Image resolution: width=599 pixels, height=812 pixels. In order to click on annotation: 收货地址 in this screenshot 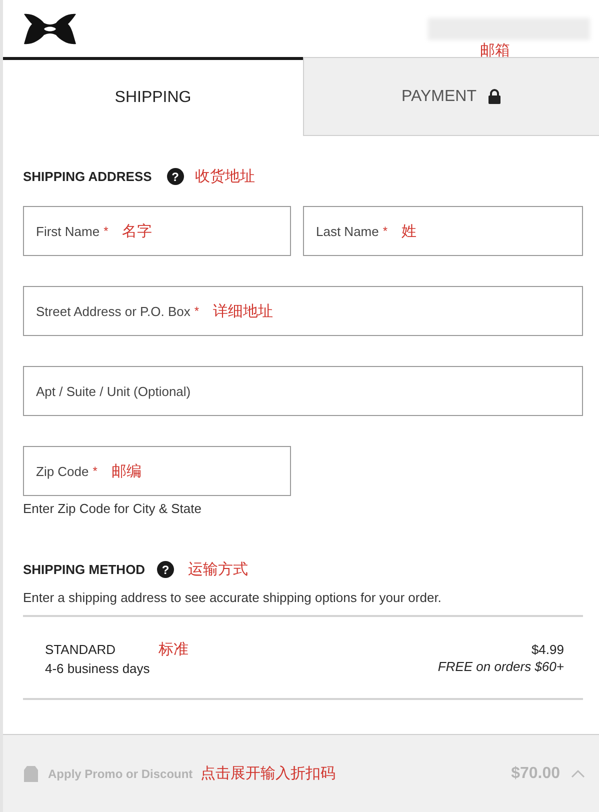, I will do `click(224, 176)`.